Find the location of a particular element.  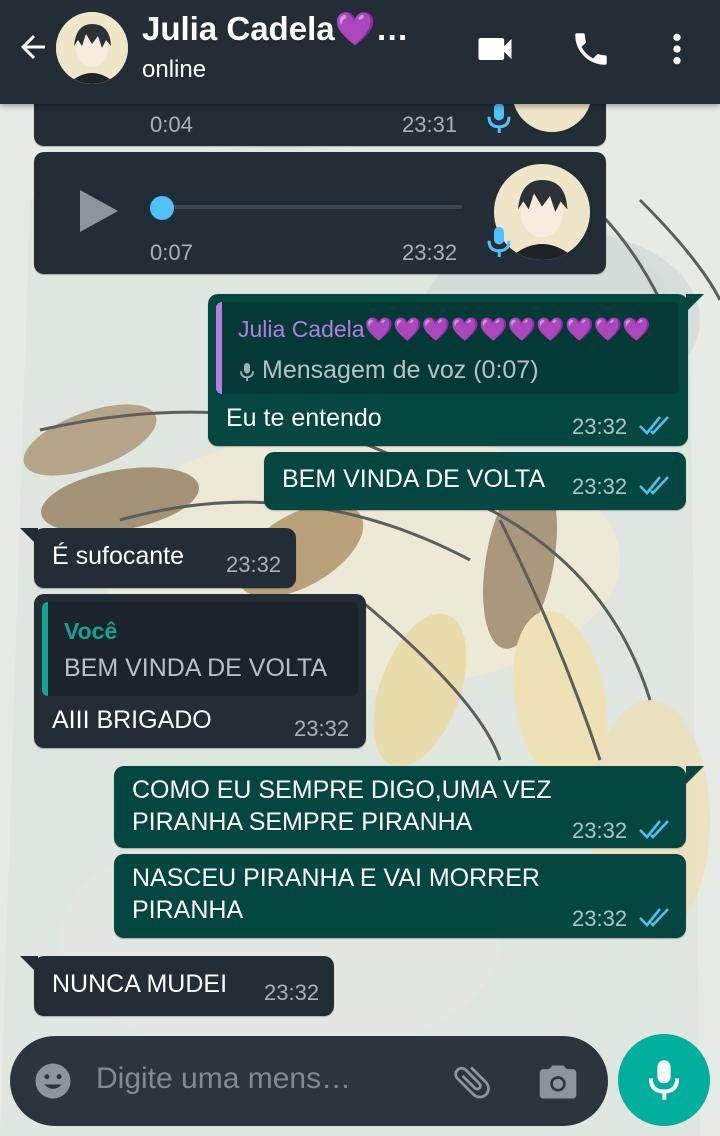

audio-seek-handle is located at coordinates (162, 208).